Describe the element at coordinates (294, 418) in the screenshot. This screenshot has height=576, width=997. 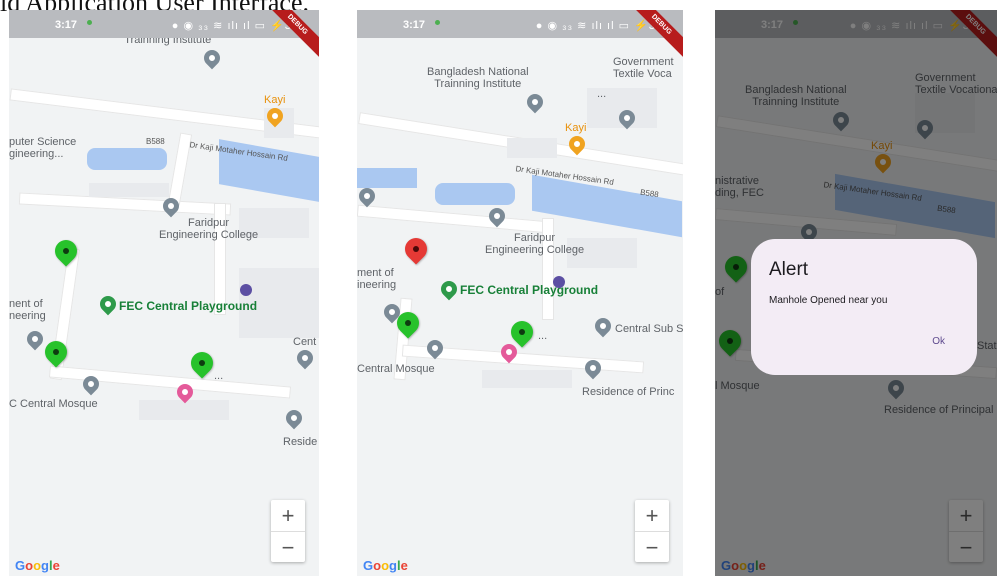
I see `residence-poi-icon` at that location.